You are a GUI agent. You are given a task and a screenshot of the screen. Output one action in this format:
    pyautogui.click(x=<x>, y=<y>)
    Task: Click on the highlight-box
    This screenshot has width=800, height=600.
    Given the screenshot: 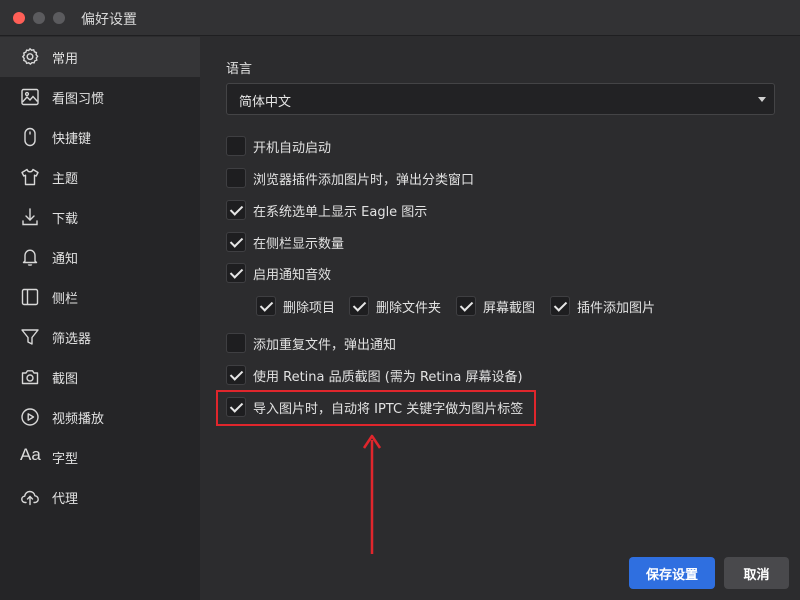 What is the action you would take?
    pyautogui.click(x=376, y=408)
    